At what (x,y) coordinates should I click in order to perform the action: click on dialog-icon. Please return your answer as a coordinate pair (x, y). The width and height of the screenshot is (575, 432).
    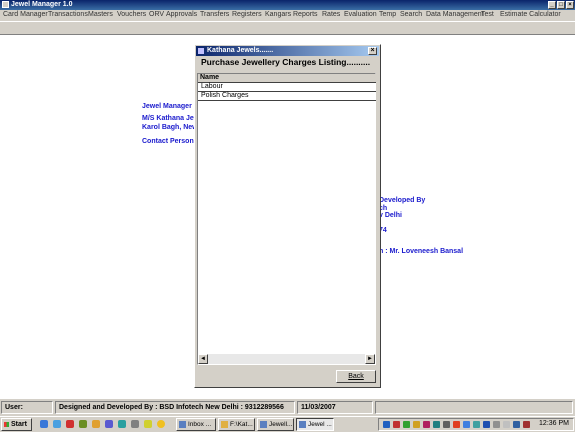
    Looking at the image, I should click on (201, 51).